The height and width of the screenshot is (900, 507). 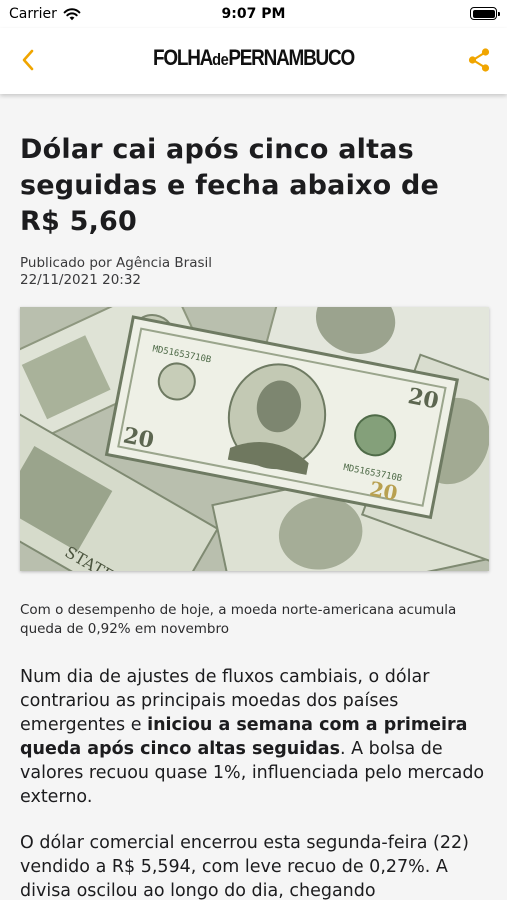 What do you see at coordinates (253, 57) in the screenshot?
I see `folha-de-pernambuco-logo: FOLHAdePERNAMBUCO` at bounding box center [253, 57].